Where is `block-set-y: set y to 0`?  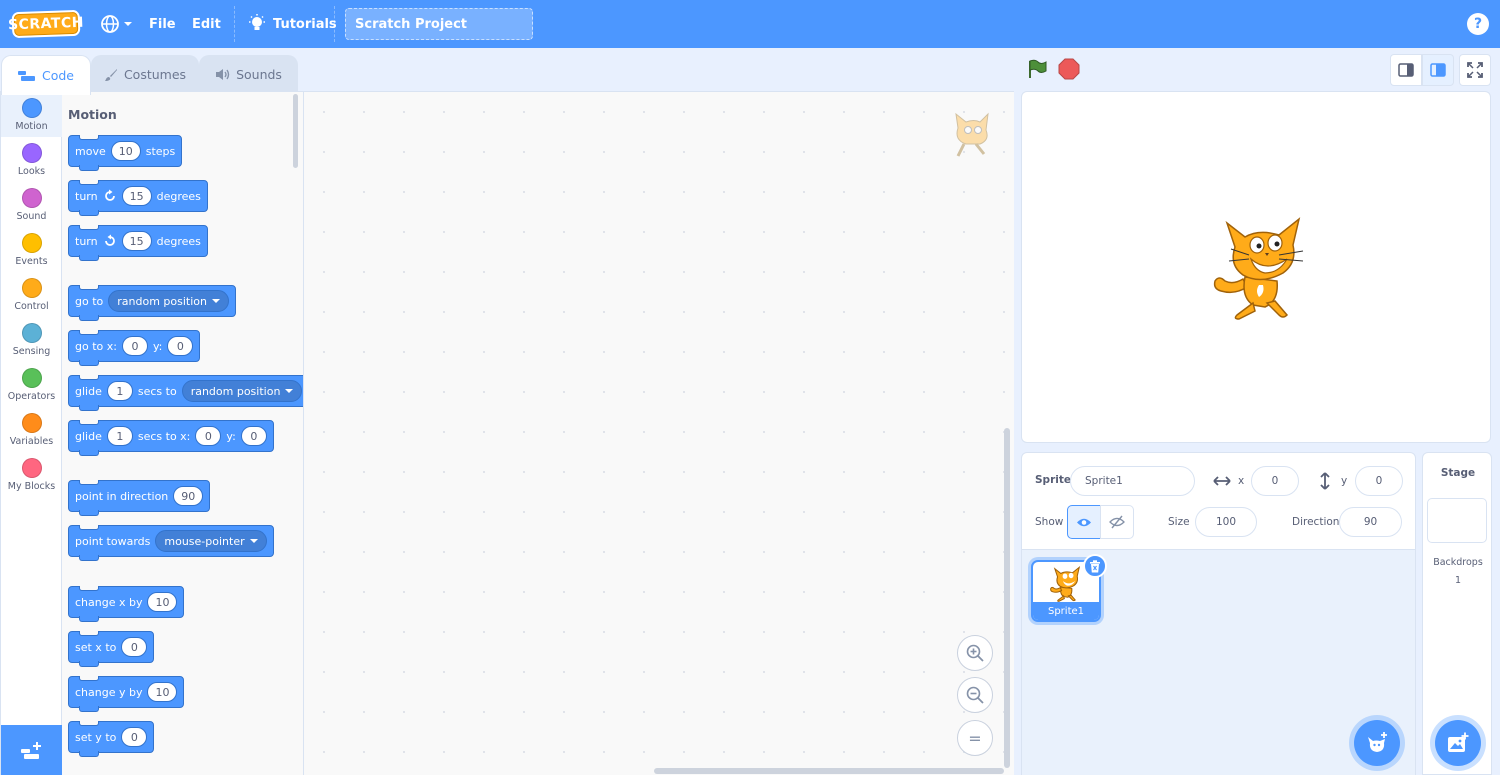
block-set-y: set y to 0 is located at coordinates (111, 739).